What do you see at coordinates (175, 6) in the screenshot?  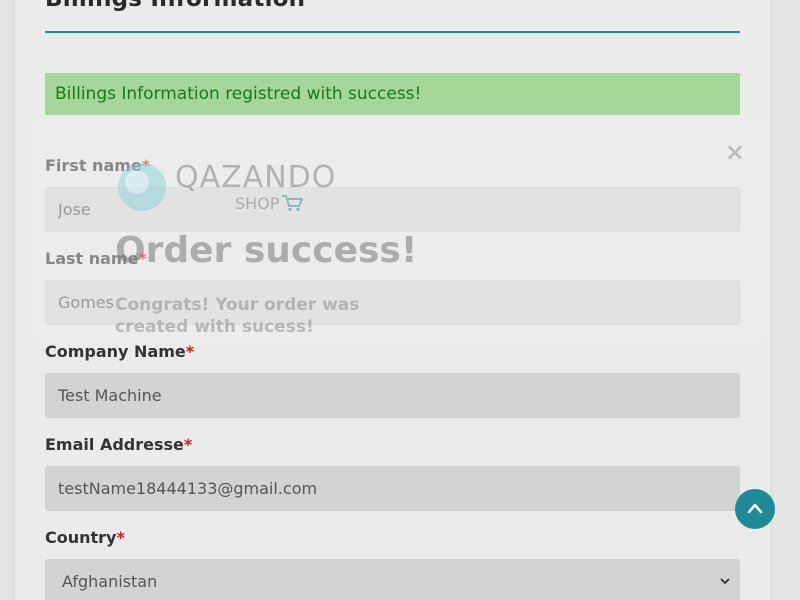 I see `billing-heading: Billings Information` at bounding box center [175, 6].